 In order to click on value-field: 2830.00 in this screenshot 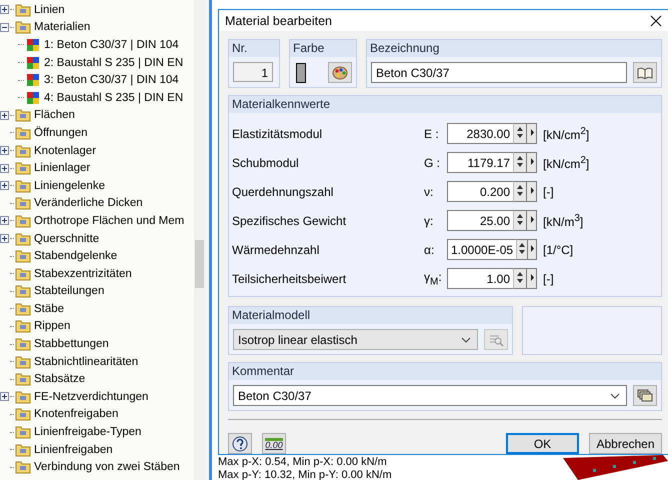, I will do `click(480, 133)`.